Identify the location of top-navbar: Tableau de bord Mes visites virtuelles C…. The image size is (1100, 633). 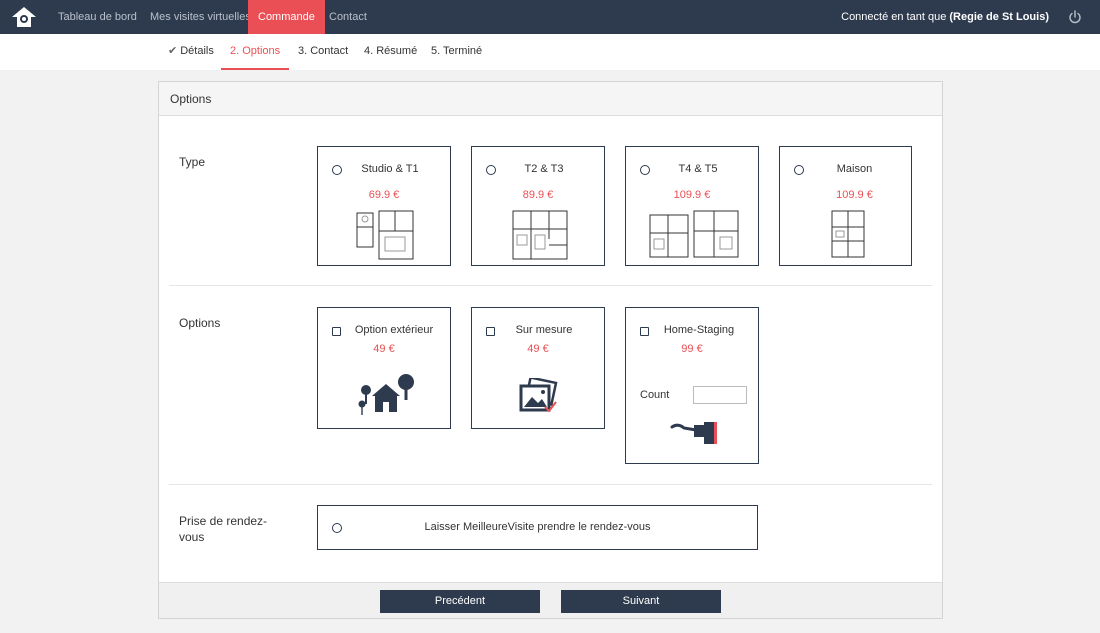
(550, 17).